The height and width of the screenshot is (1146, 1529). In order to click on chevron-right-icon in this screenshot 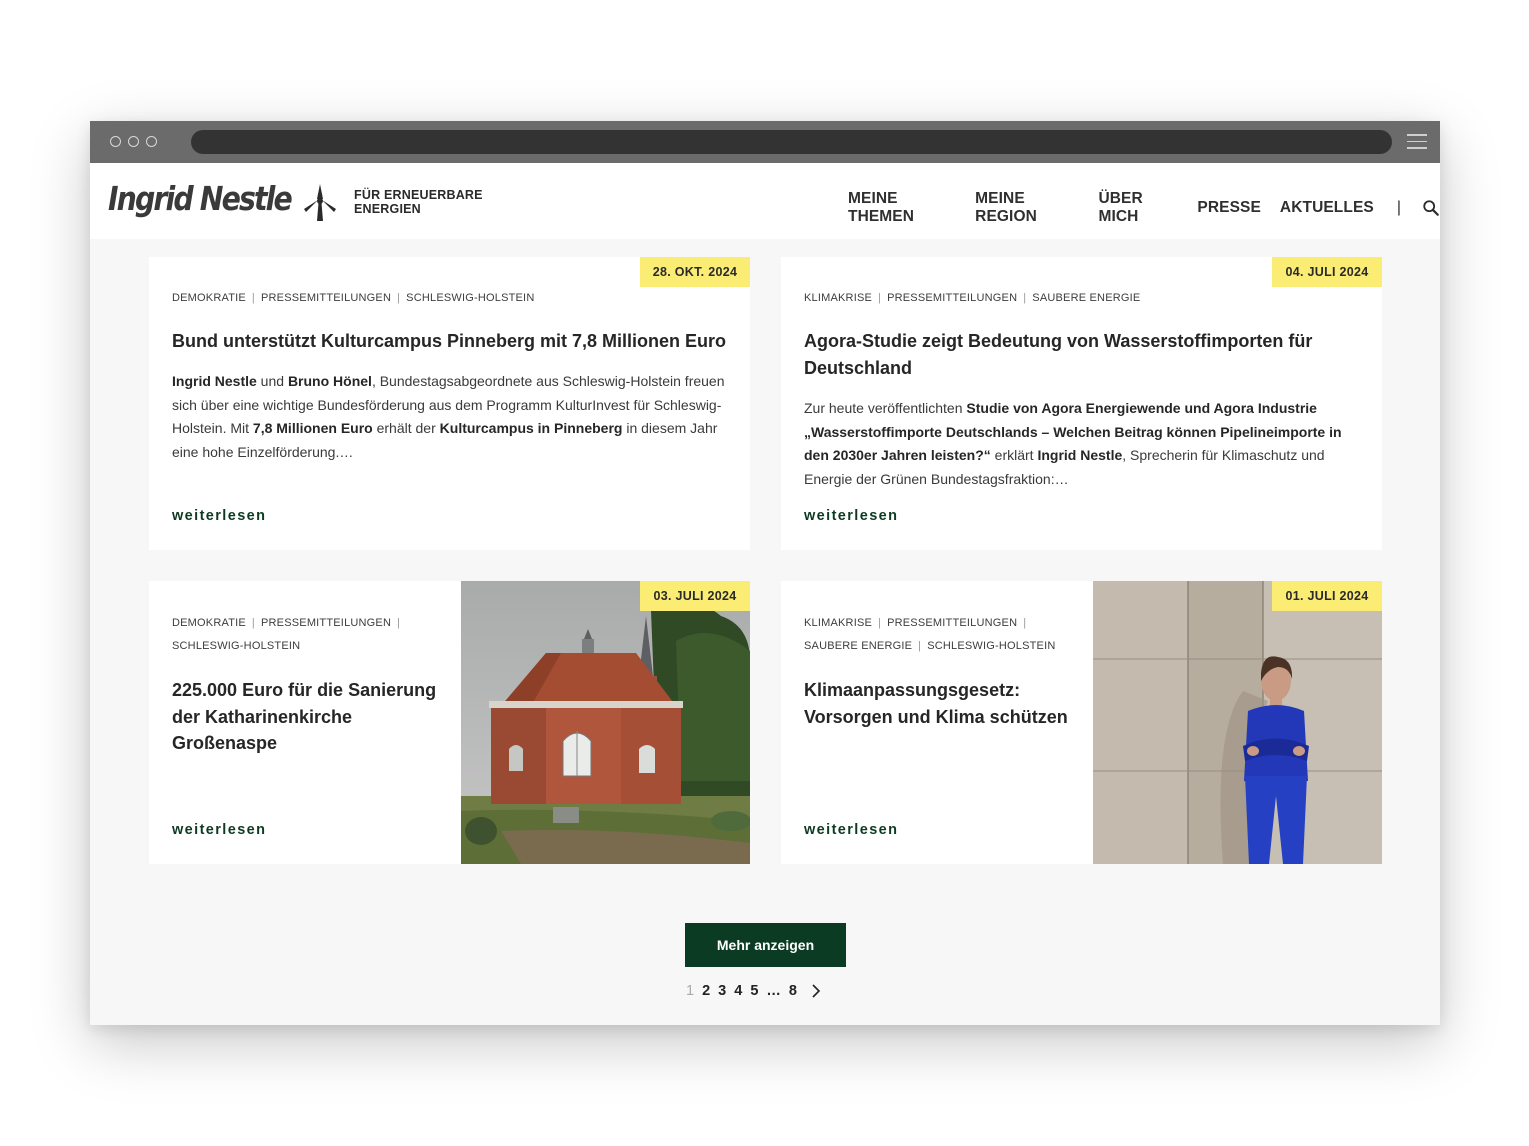, I will do `click(816, 991)`.